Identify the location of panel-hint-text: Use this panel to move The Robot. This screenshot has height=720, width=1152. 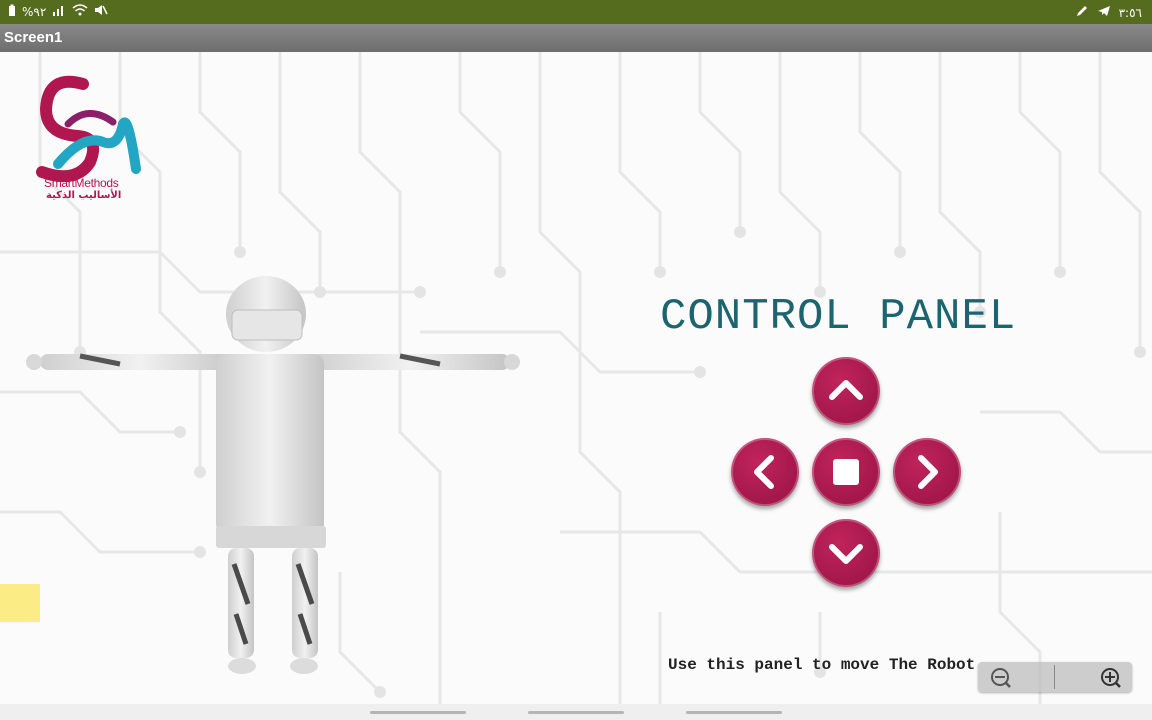
(822, 665).